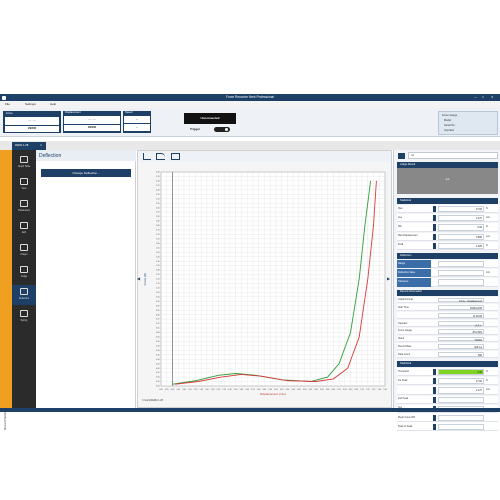  What do you see at coordinates (24, 185) in the screenshot?
I see `sidebar-item: View` at bounding box center [24, 185].